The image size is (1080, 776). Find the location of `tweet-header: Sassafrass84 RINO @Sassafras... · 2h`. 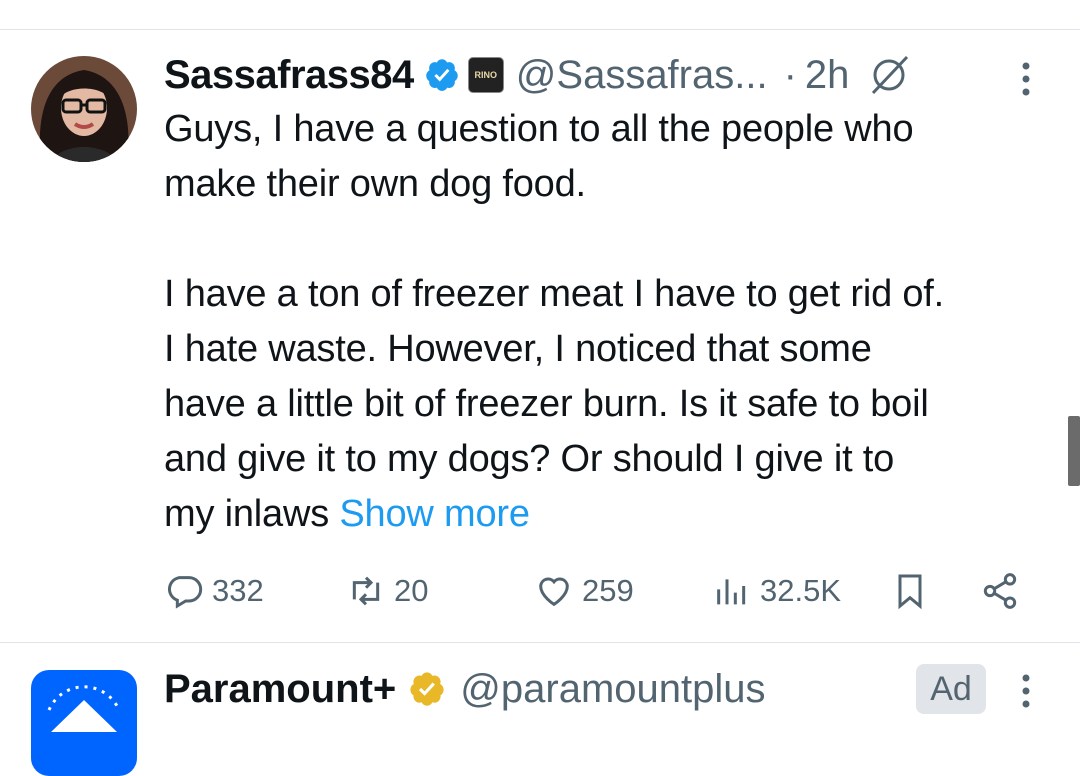

tweet-header: Sassafrass84 RINO @Sassafras... · 2h is located at coordinates (537, 75).